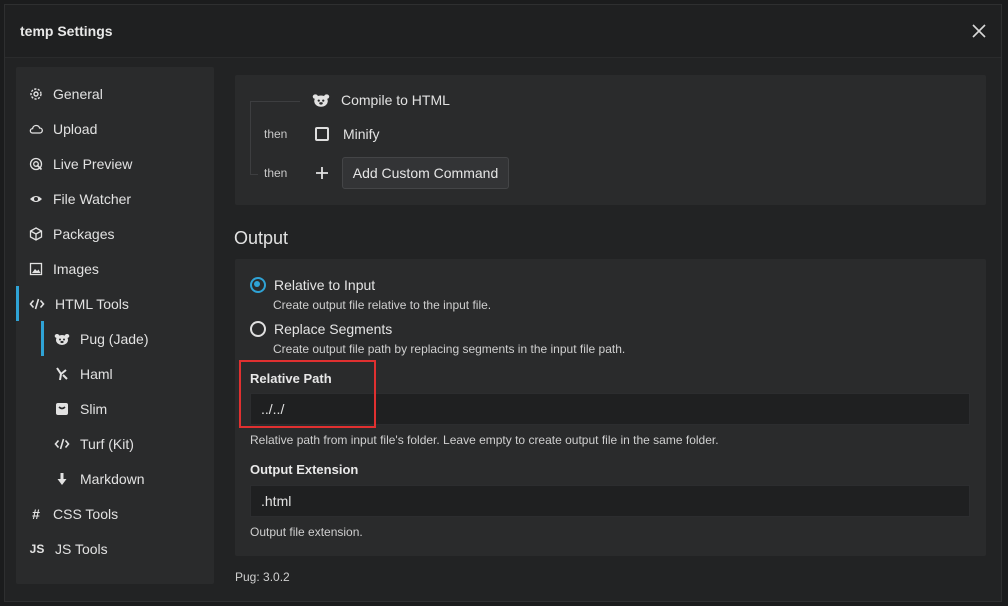 This screenshot has width=1008, height=606. I want to click on sidebar-item-general: General, so click(121, 93).